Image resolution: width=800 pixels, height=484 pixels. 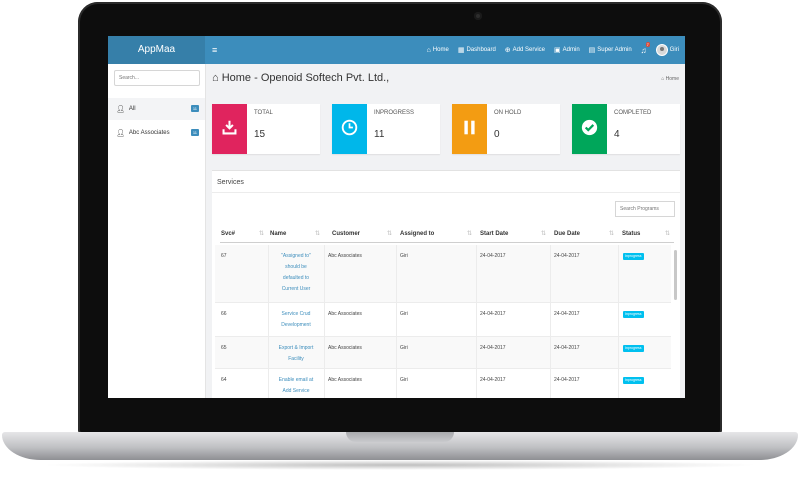 I want to click on column-header-svc: Svc# ⇅, so click(x=244, y=234).